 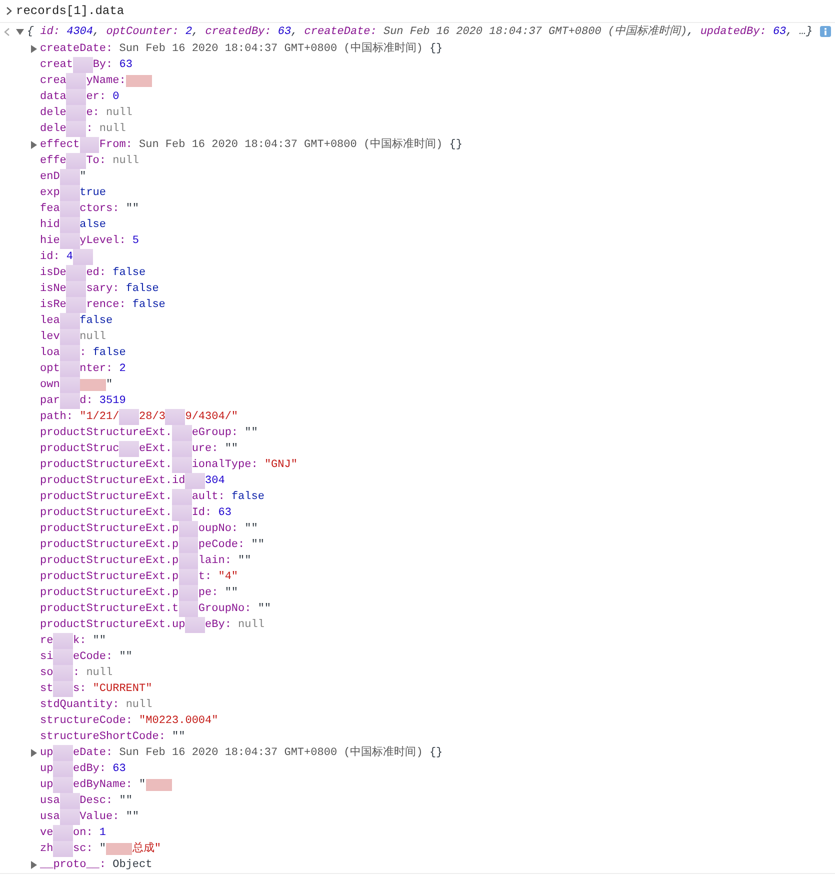 I want to click on punctuation: {, so click(x=30, y=32).